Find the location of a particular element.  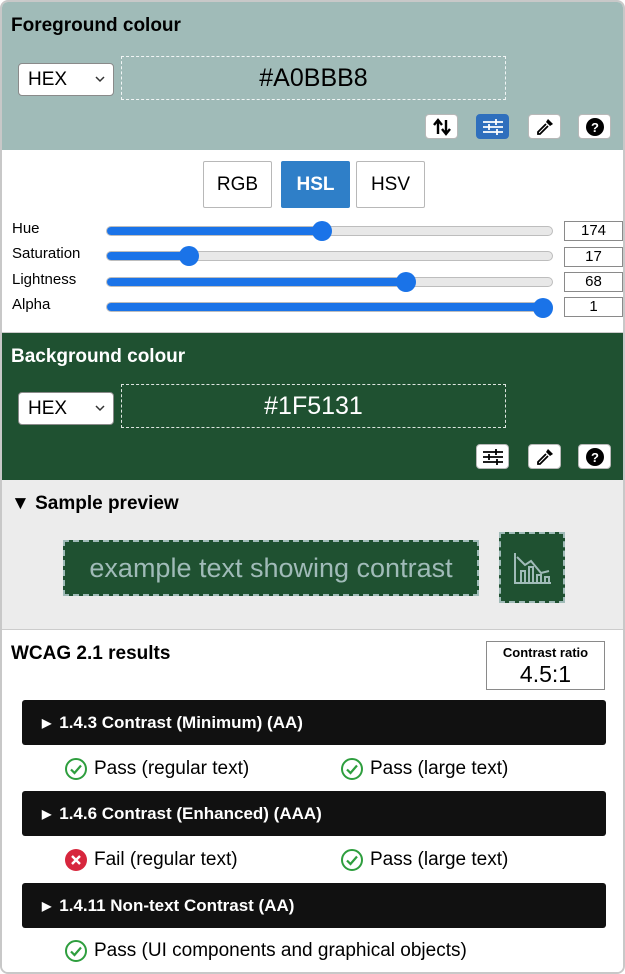

criterion-1-4-11-toggle: ▶ 1.4.11 Non-text Contrast (AA) is located at coordinates (314, 905).